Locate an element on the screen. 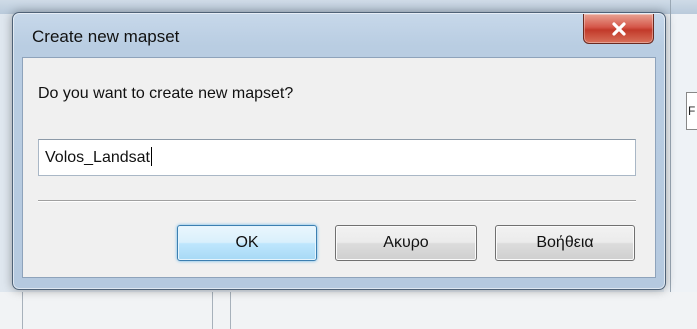 The image size is (697, 329). separator is located at coordinates (337, 201).